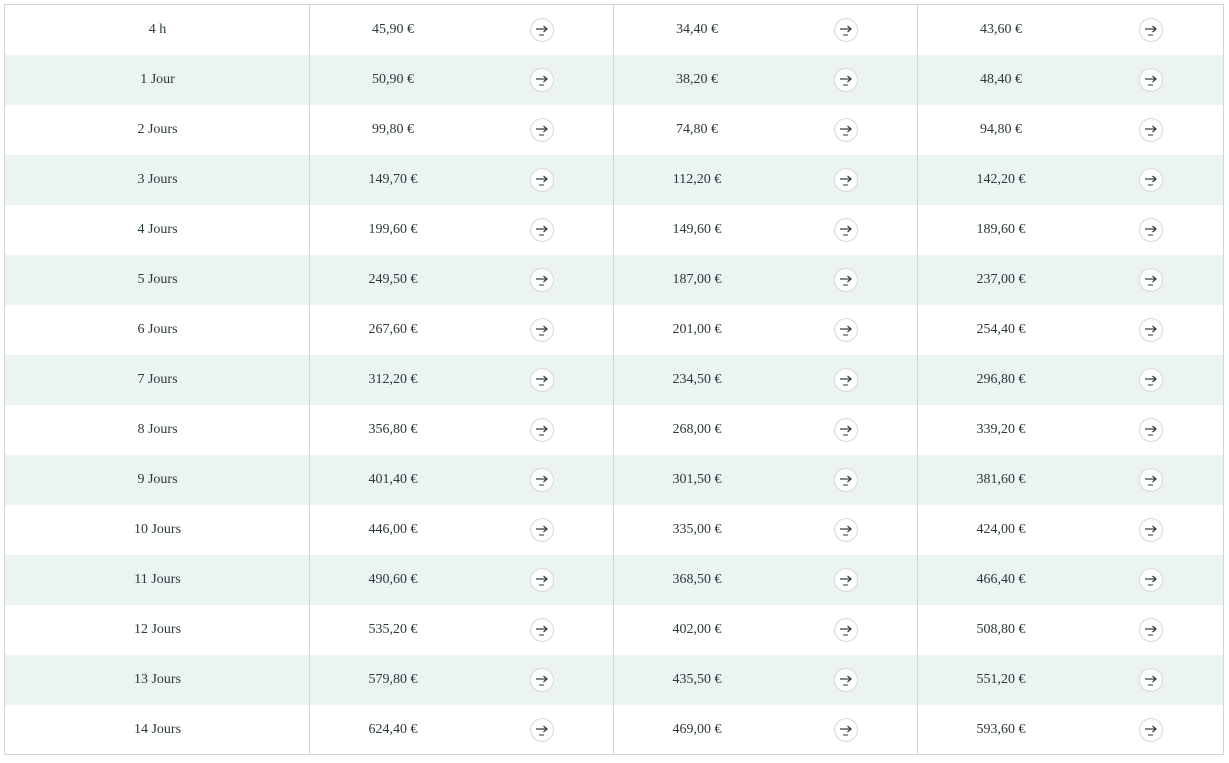 The width and height of the screenshot is (1229, 763). What do you see at coordinates (157, 479) in the screenshot?
I see `duration-label: 9 Jours` at bounding box center [157, 479].